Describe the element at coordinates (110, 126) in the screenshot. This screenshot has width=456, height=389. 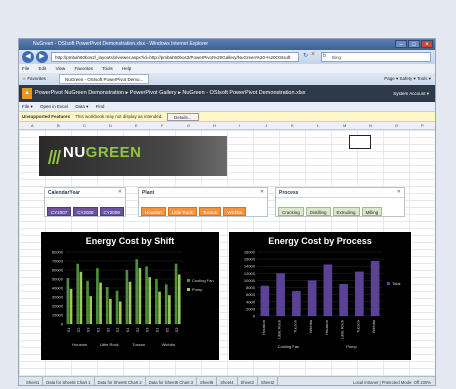
I see `column-header: D` at that location.